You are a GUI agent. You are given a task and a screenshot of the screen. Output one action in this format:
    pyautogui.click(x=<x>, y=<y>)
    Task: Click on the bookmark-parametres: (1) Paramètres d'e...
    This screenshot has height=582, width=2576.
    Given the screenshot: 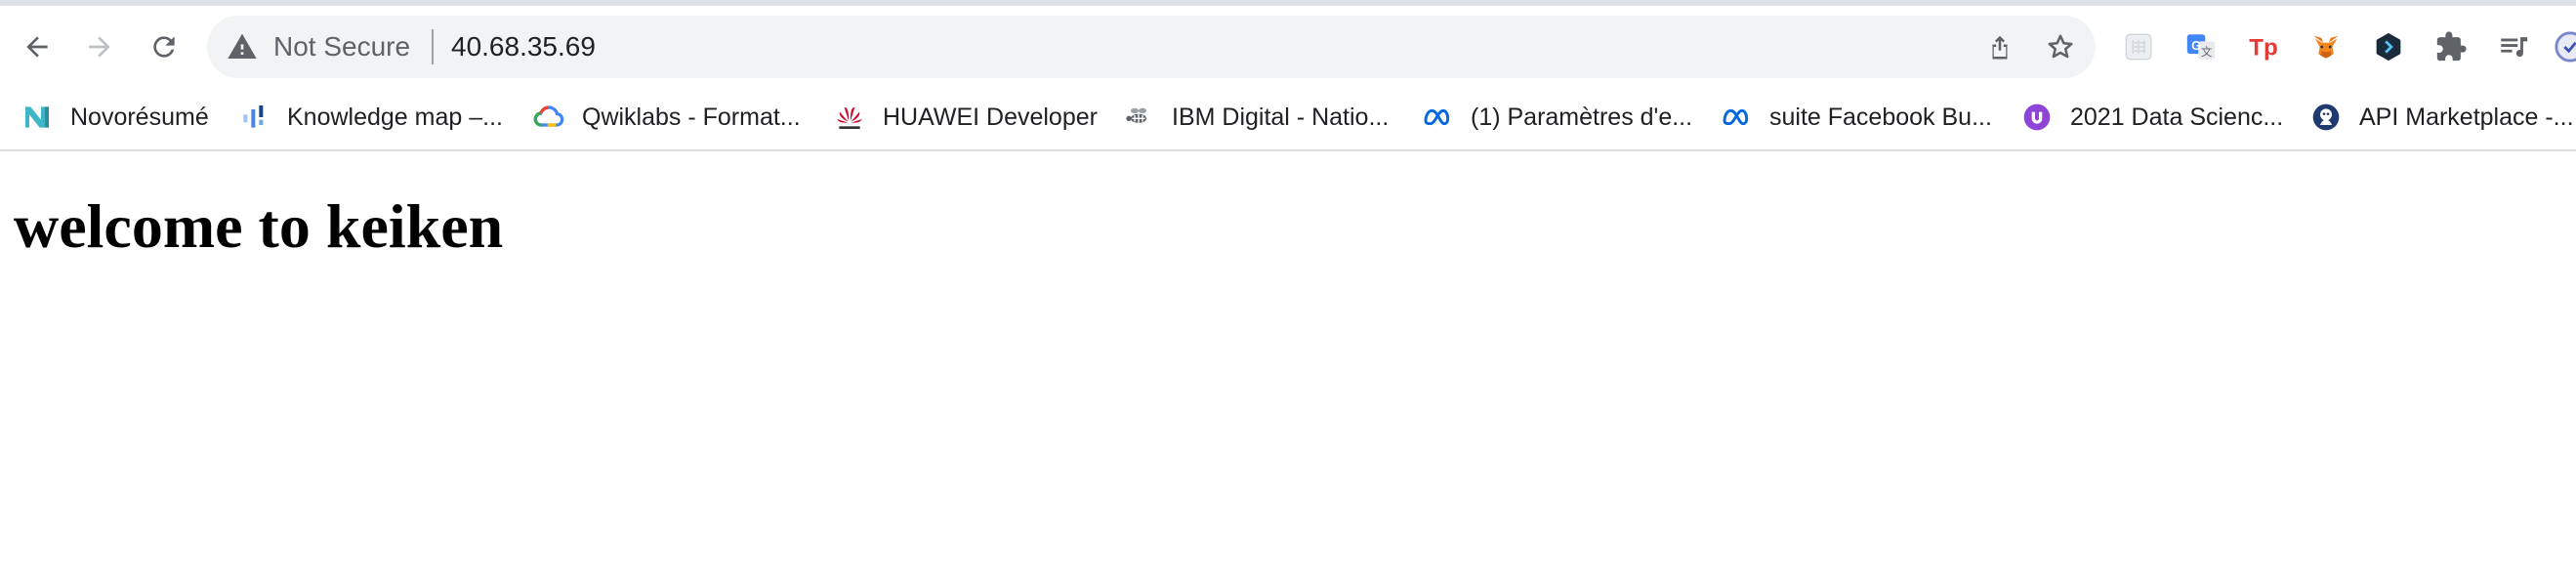 What is the action you would take?
    pyautogui.click(x=1557, y=117)
    